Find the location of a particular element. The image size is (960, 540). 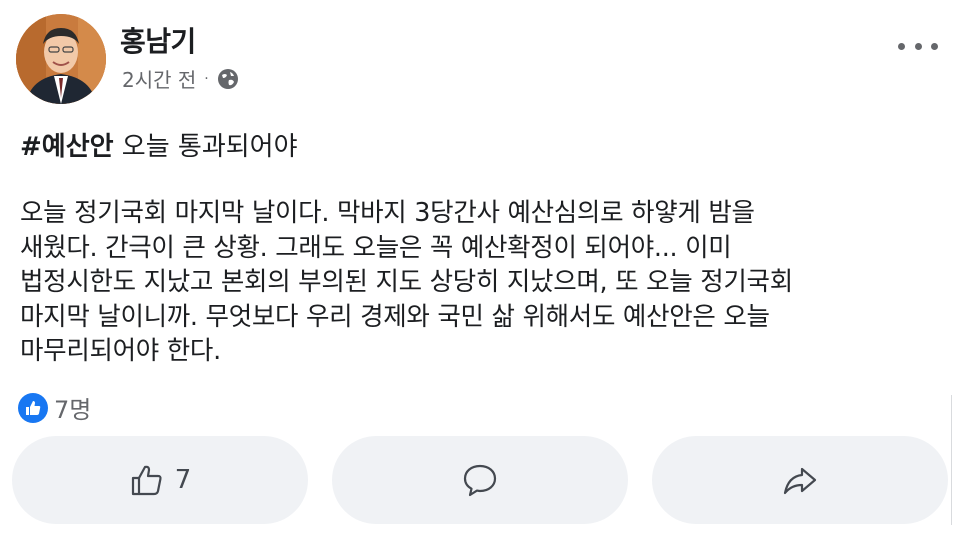

reaction-count: 7명 is located at coordinates (73, 410).